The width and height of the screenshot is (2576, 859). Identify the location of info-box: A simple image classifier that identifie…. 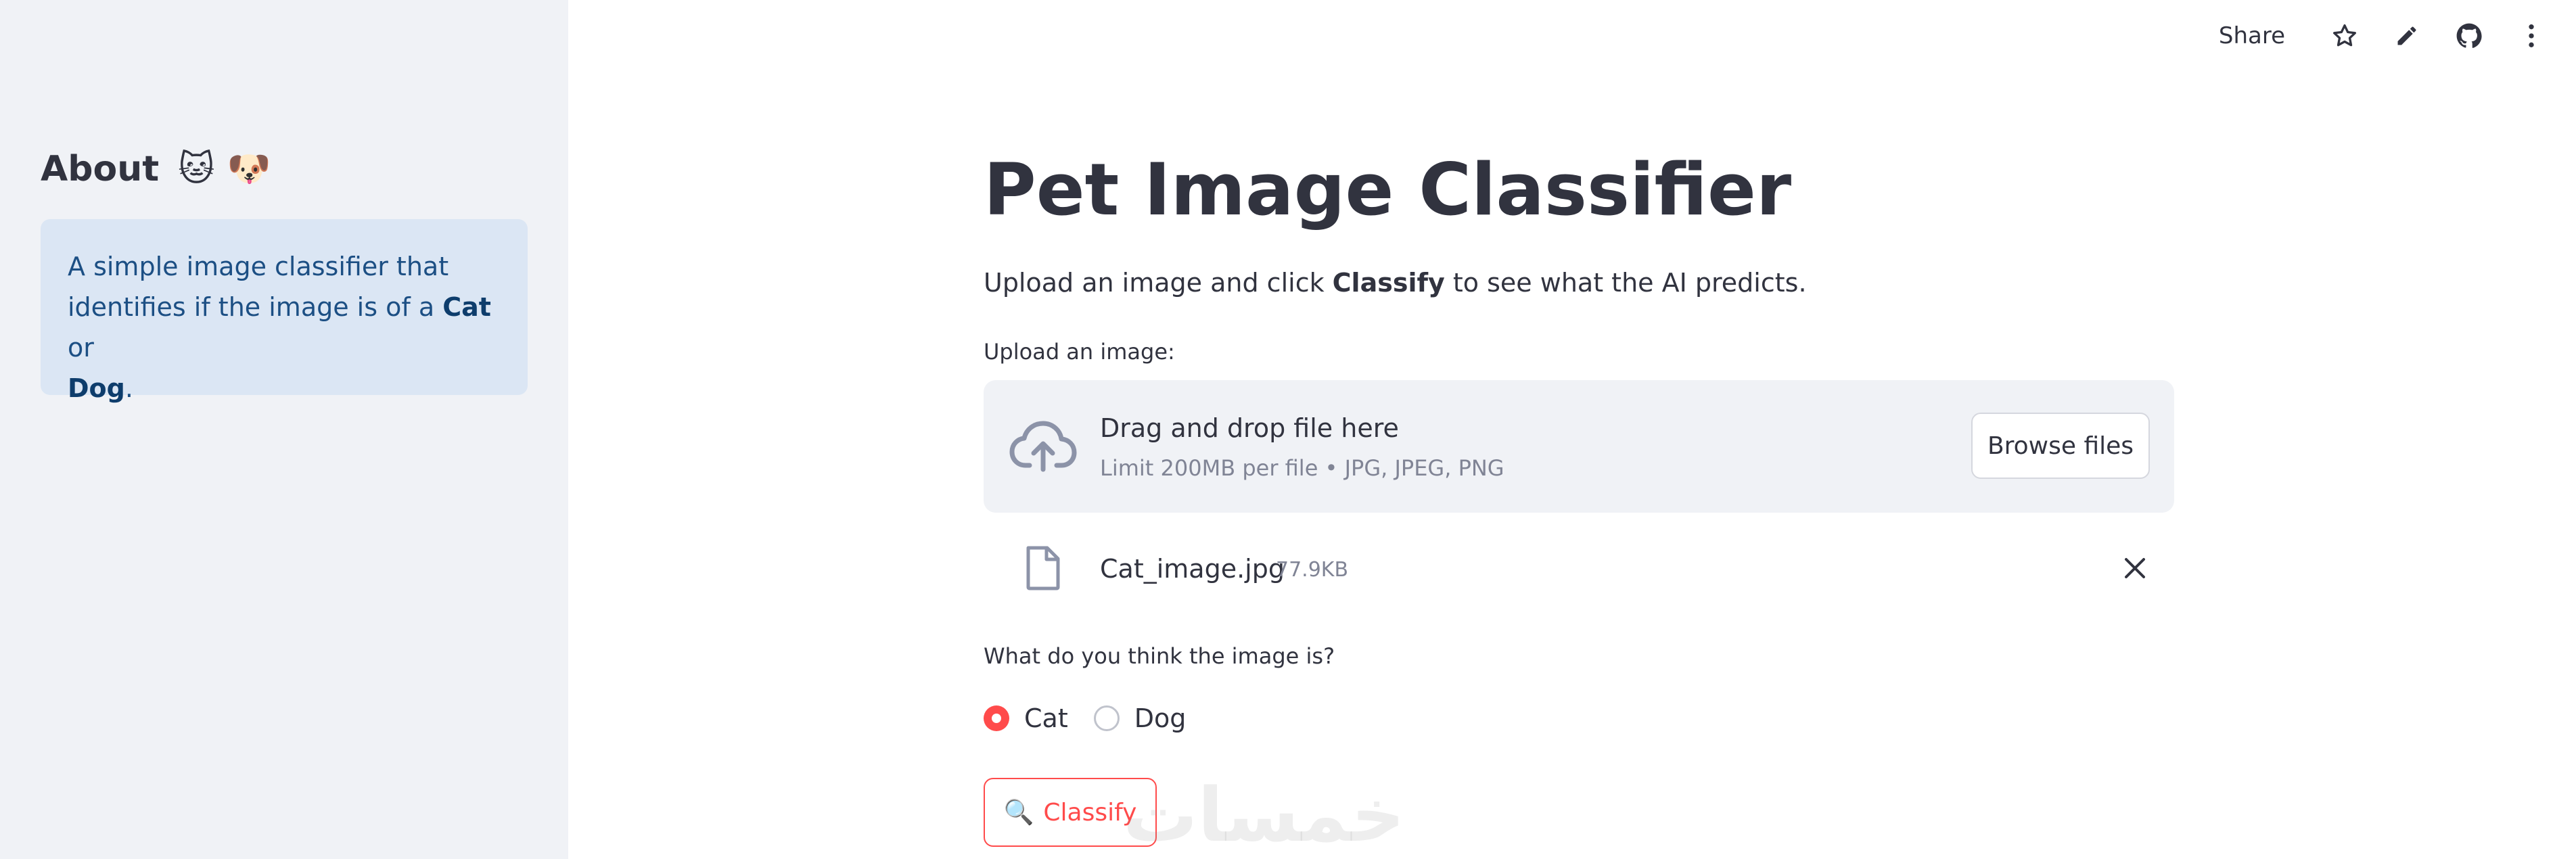
(284, 311).